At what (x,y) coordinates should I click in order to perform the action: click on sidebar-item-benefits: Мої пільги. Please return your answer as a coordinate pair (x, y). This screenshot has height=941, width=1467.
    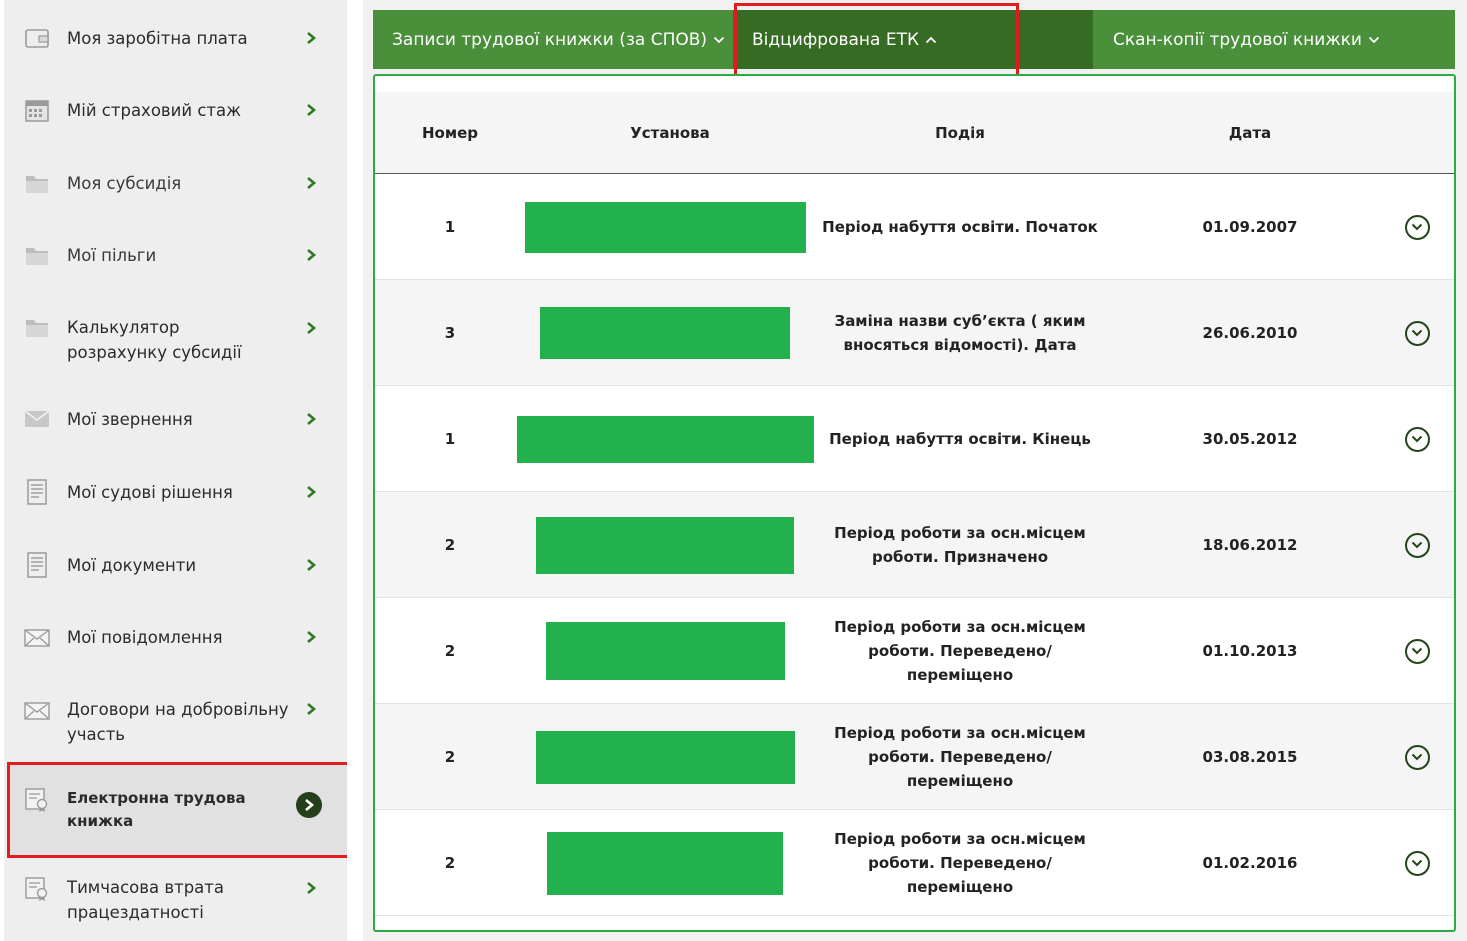
    Looking at the image, I should click on (175, 256).